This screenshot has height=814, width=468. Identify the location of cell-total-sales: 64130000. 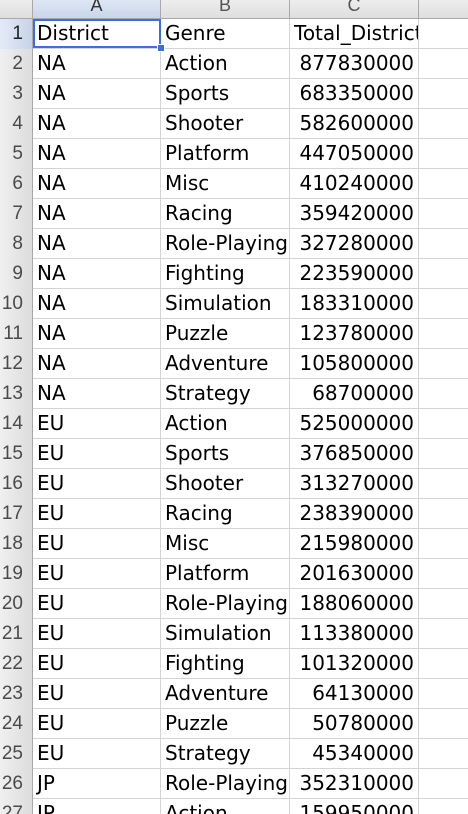
(354, 693).